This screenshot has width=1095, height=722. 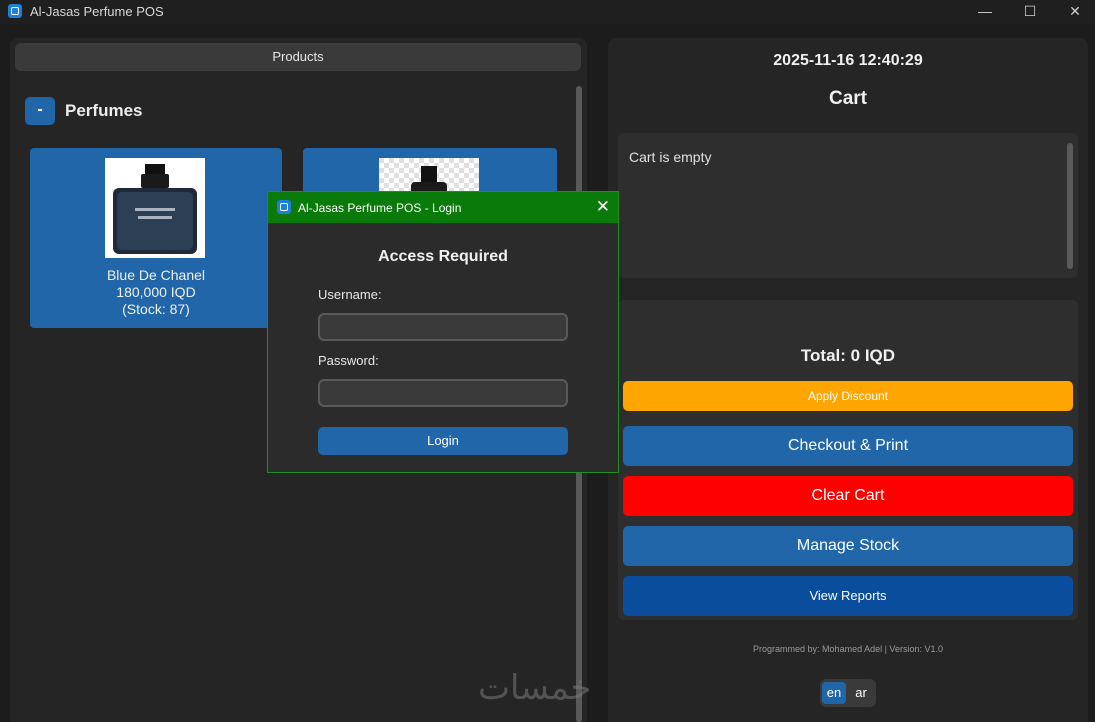 What do you see at coordinates (156, 275) in the screenshot?
I see `product-name: Blue De Chanel` at bounding box center [156, 275].